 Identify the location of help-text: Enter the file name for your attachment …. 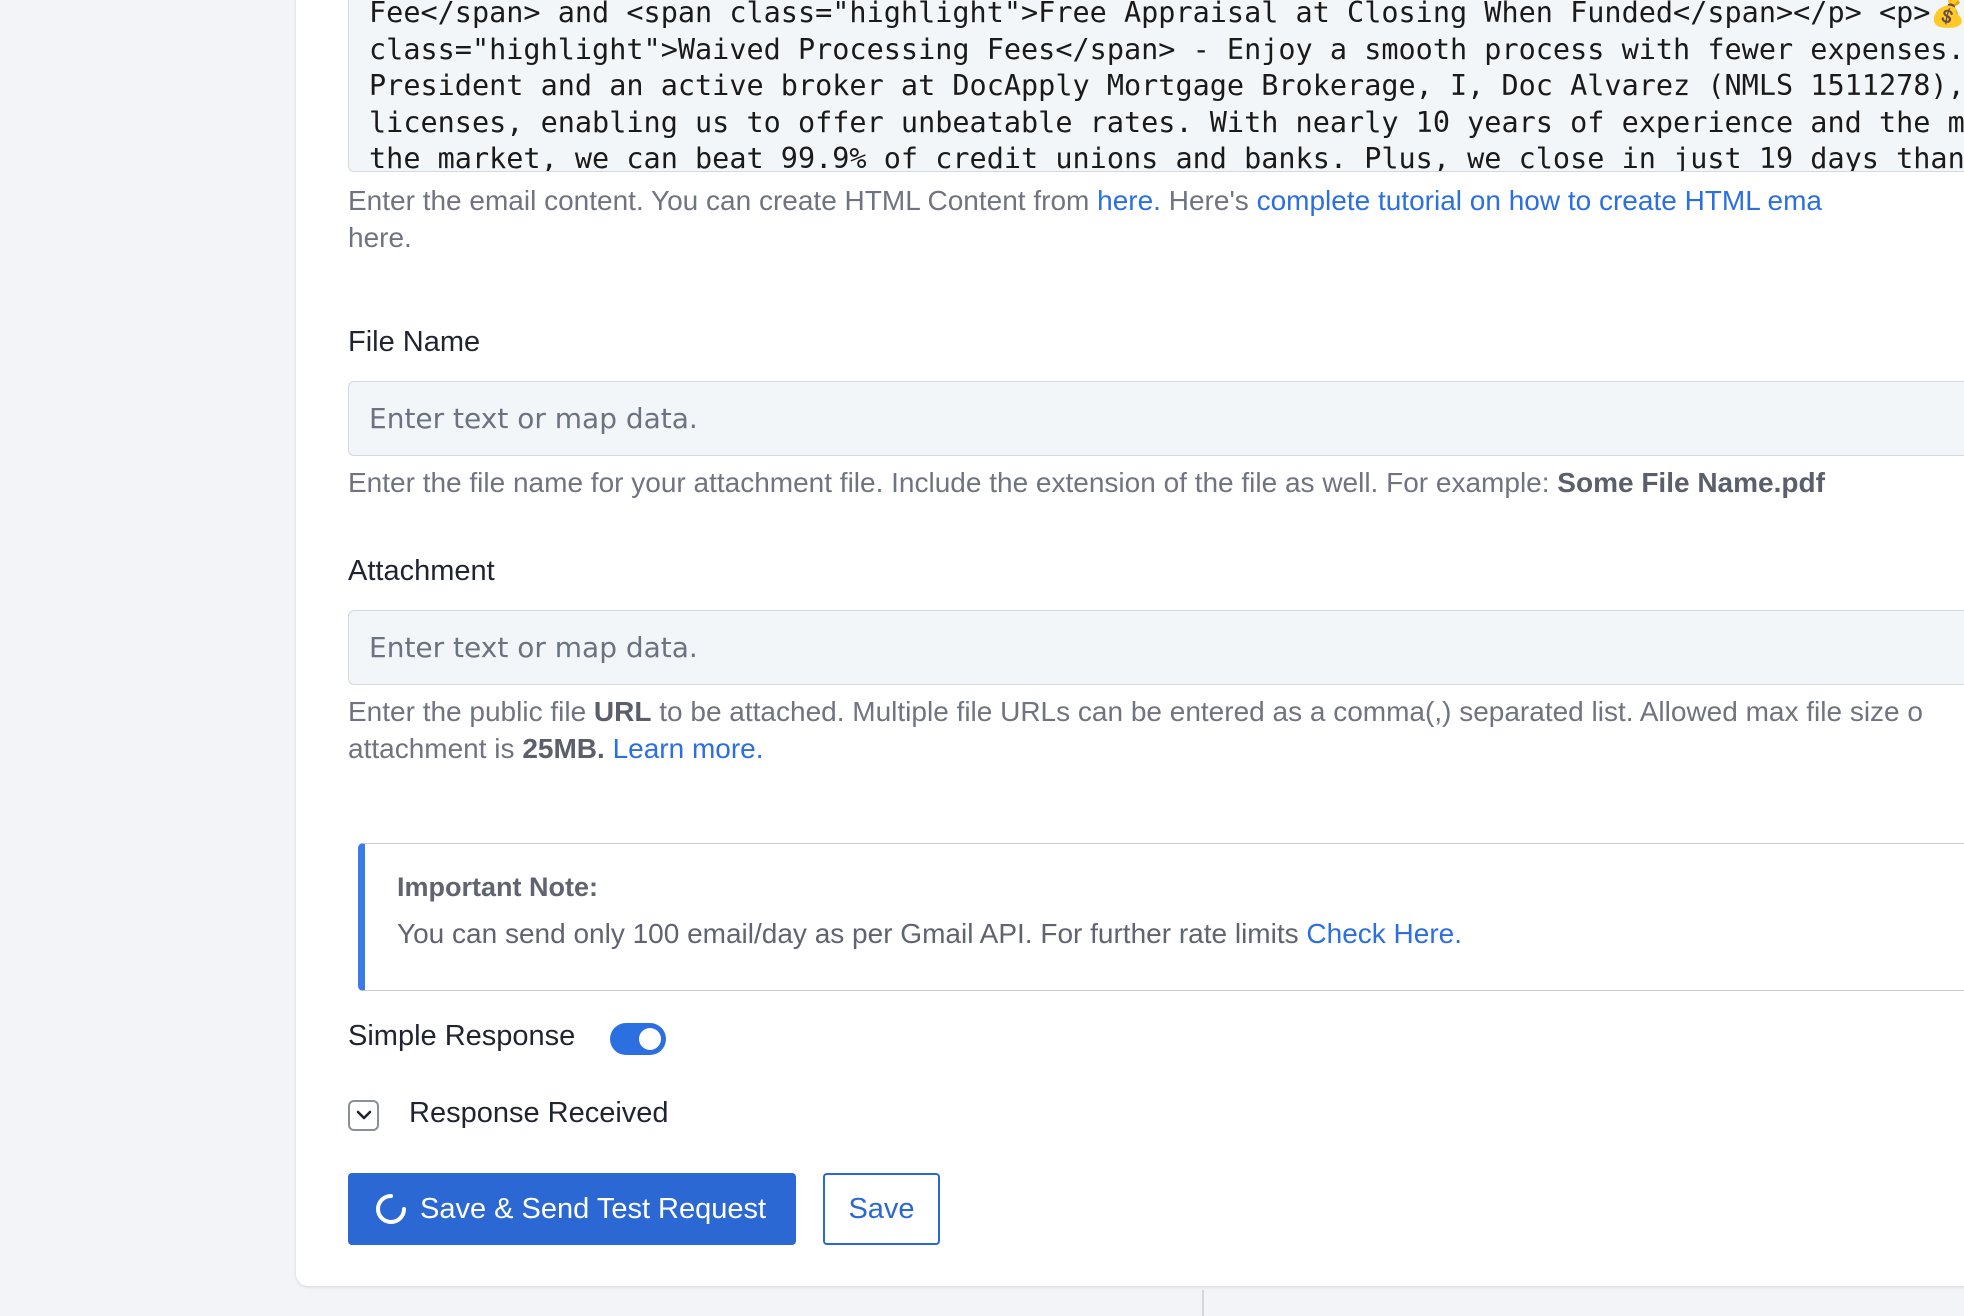
(953, 482).